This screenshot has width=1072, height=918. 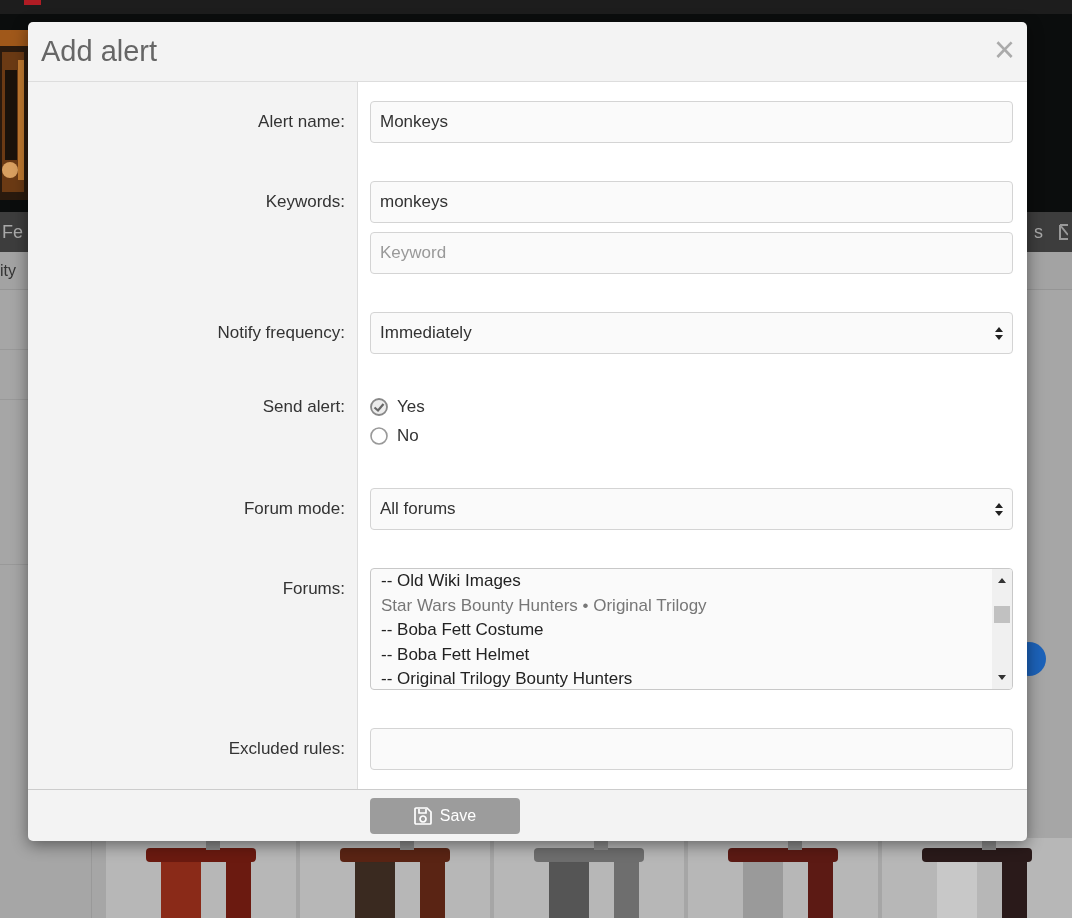 What do you see at coordinates (286, 749) in the screenshot?
I see `field-label: Excluded rules:` at bounding box center [286, 749].